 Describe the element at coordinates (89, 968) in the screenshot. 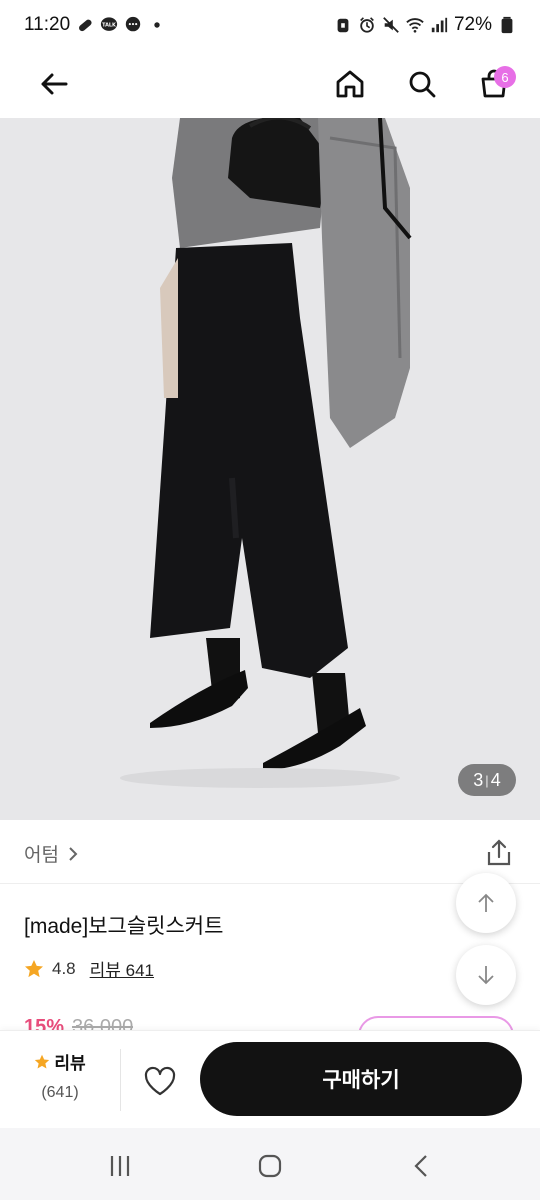

I see `rating-row: 4.8 리뷰 641` at that location.